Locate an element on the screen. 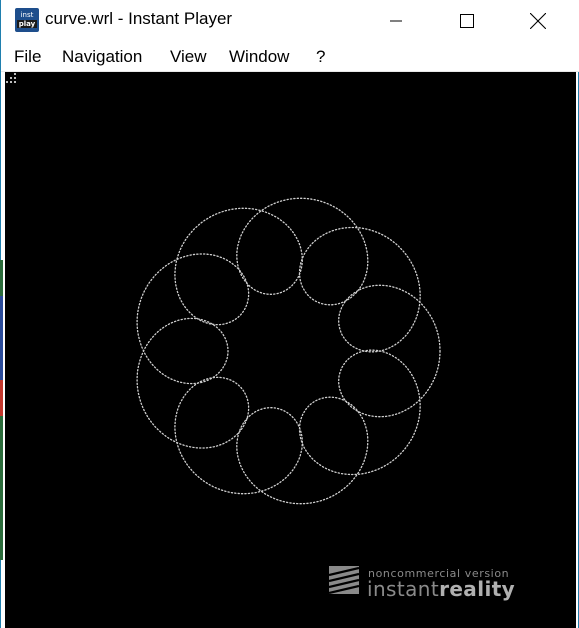 This screenshot has height=628, width=579. menu-view: View is located at coordinates (188, 57).